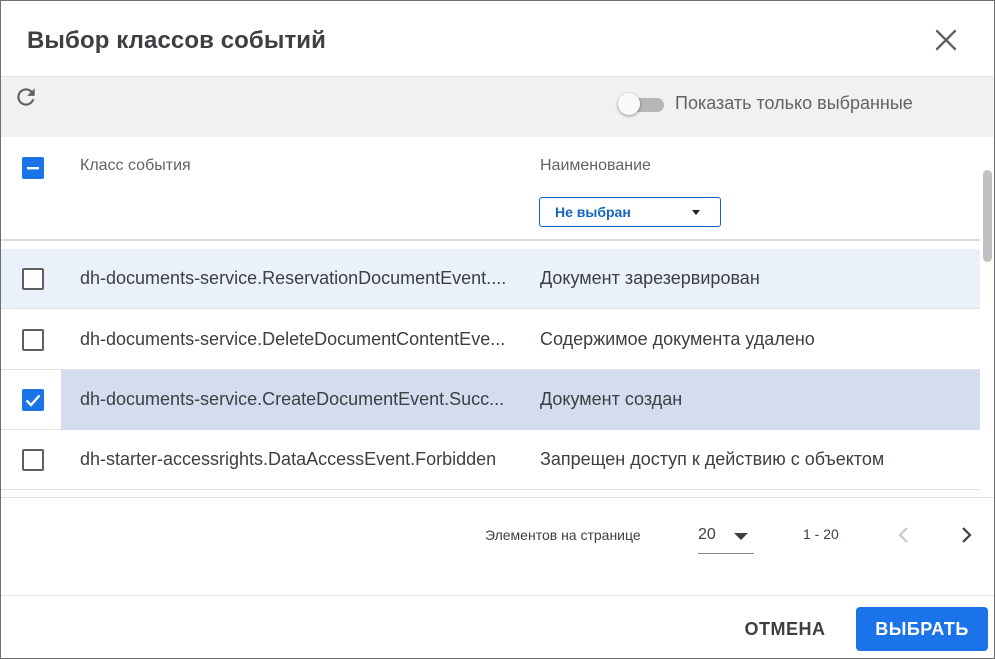  I want to click on dialog-title: Выбор классов событий, so click(177, 40).